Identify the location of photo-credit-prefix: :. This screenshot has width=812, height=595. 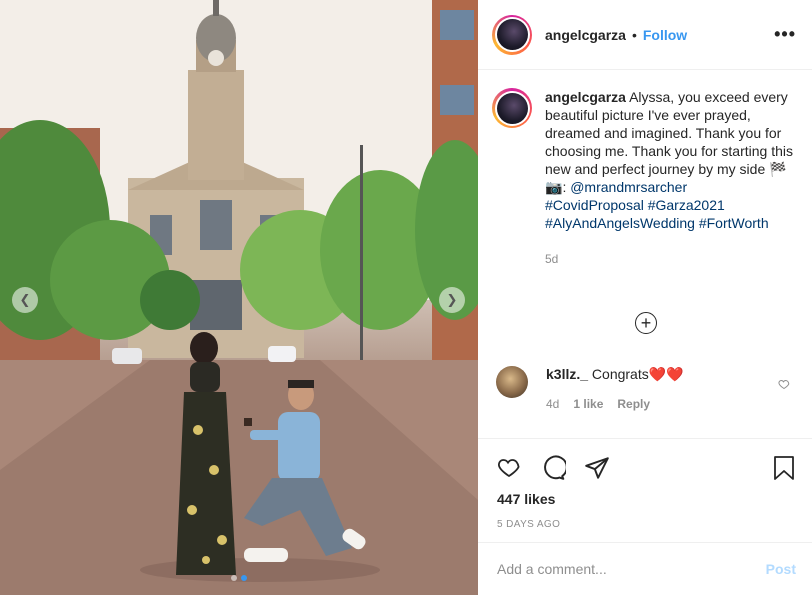
(564, 187).